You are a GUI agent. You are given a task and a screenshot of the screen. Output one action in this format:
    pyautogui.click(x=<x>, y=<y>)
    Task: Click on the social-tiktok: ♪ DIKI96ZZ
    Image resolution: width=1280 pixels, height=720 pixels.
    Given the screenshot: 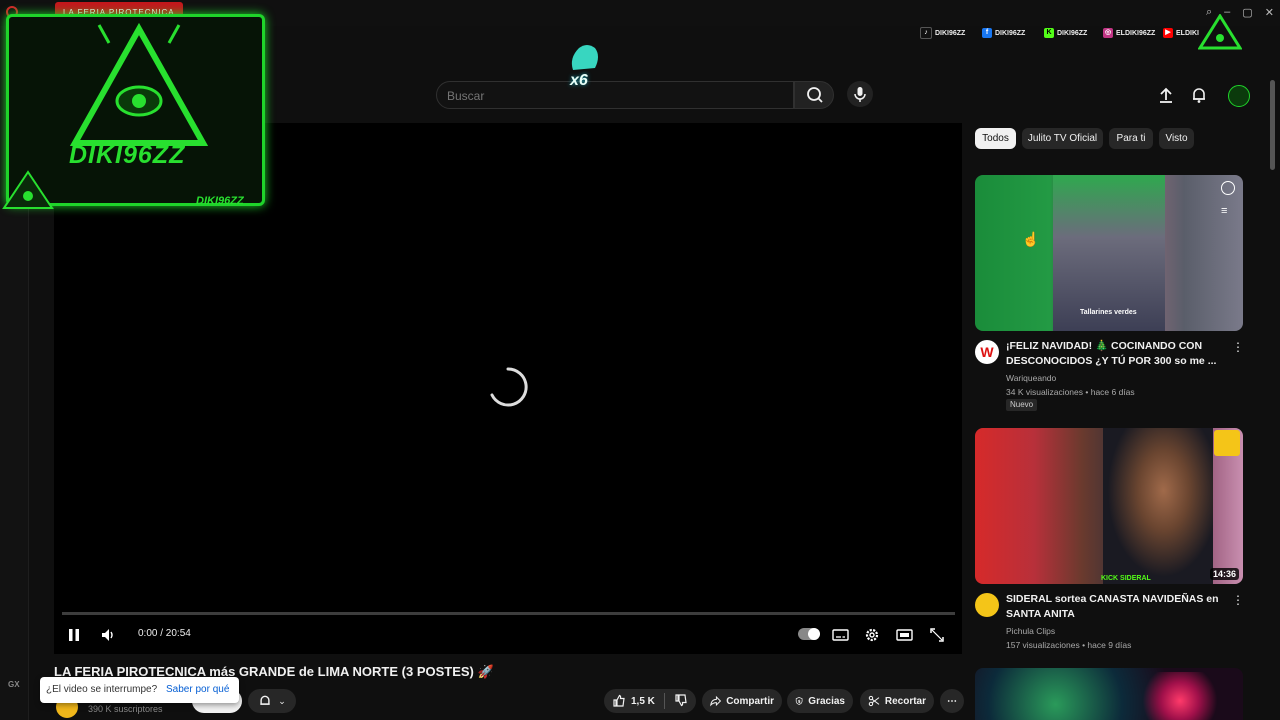 What is the action you would take?
    pyautogui.click(x=942, y=33)
    